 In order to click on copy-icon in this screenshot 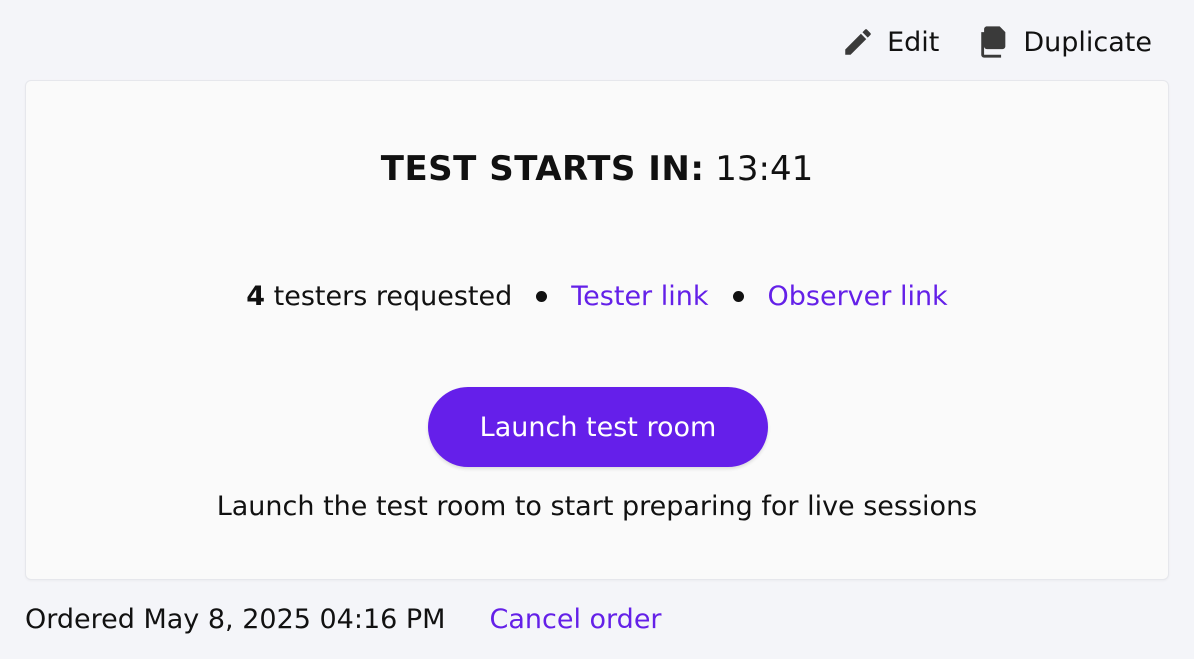, I will do `click(994, 42)`.